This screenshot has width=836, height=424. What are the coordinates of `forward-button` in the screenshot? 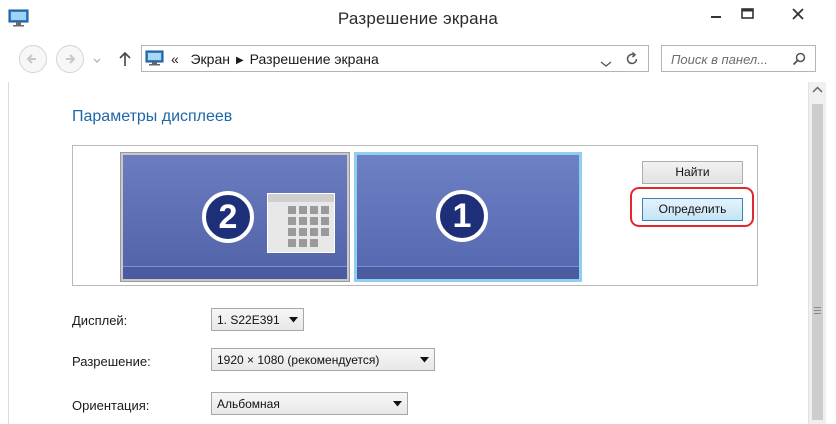 It's located at (70, 59).